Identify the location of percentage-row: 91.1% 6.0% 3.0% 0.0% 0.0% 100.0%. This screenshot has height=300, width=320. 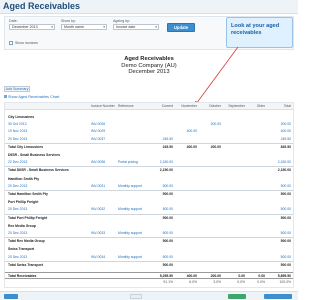
(149, 282).